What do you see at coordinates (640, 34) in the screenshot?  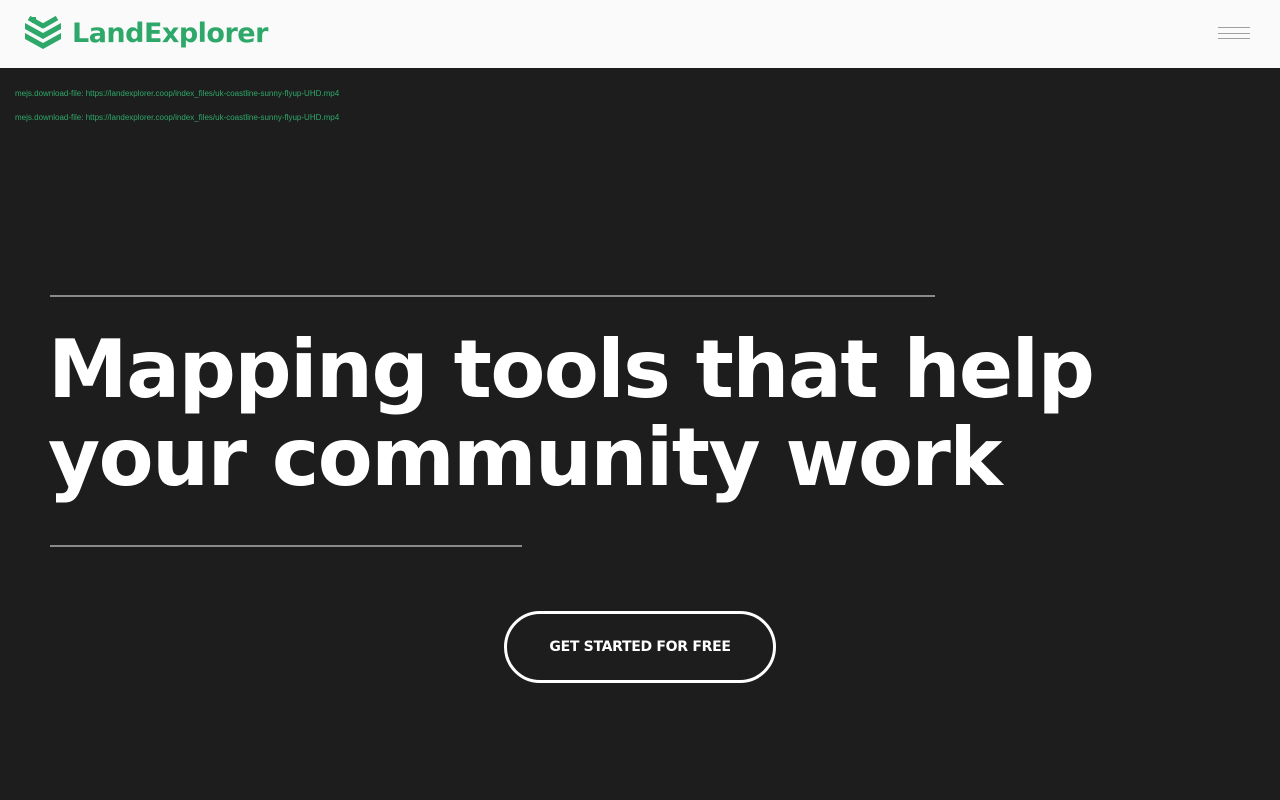 I see `site-header: LandExplorer` at bounding box center [640, 34].